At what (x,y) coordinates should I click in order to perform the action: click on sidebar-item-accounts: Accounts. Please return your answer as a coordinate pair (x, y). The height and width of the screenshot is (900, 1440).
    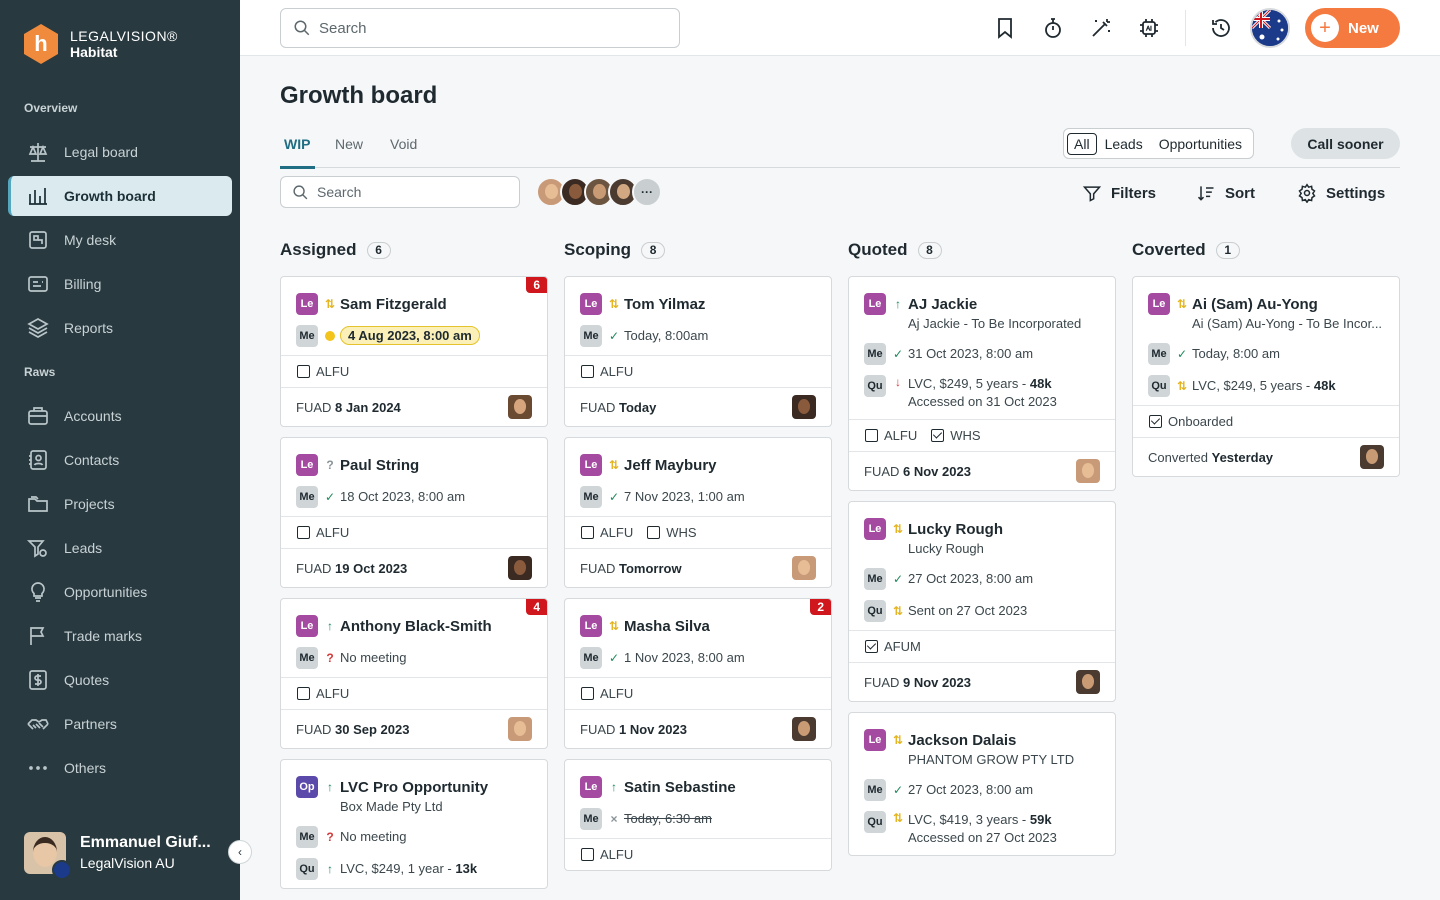
    Looking at the image, I should click on (120, 416).